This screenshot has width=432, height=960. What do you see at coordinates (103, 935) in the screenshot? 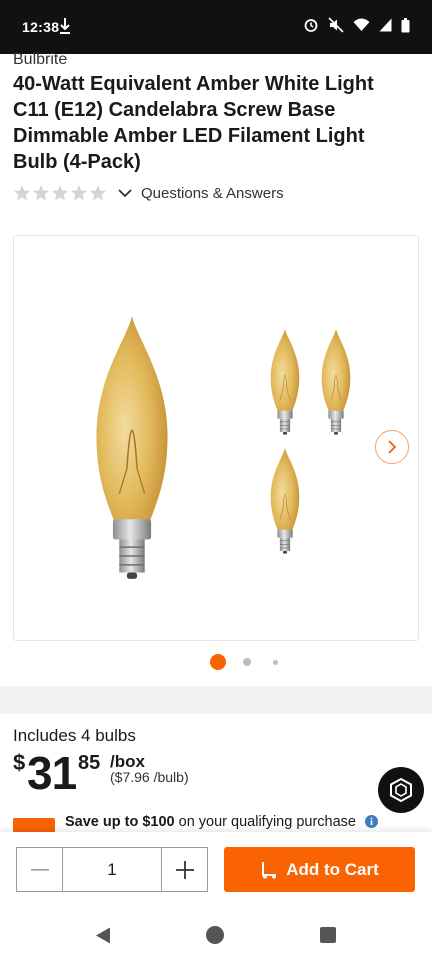
I see `back-icon` at bounding box center [103, 935].